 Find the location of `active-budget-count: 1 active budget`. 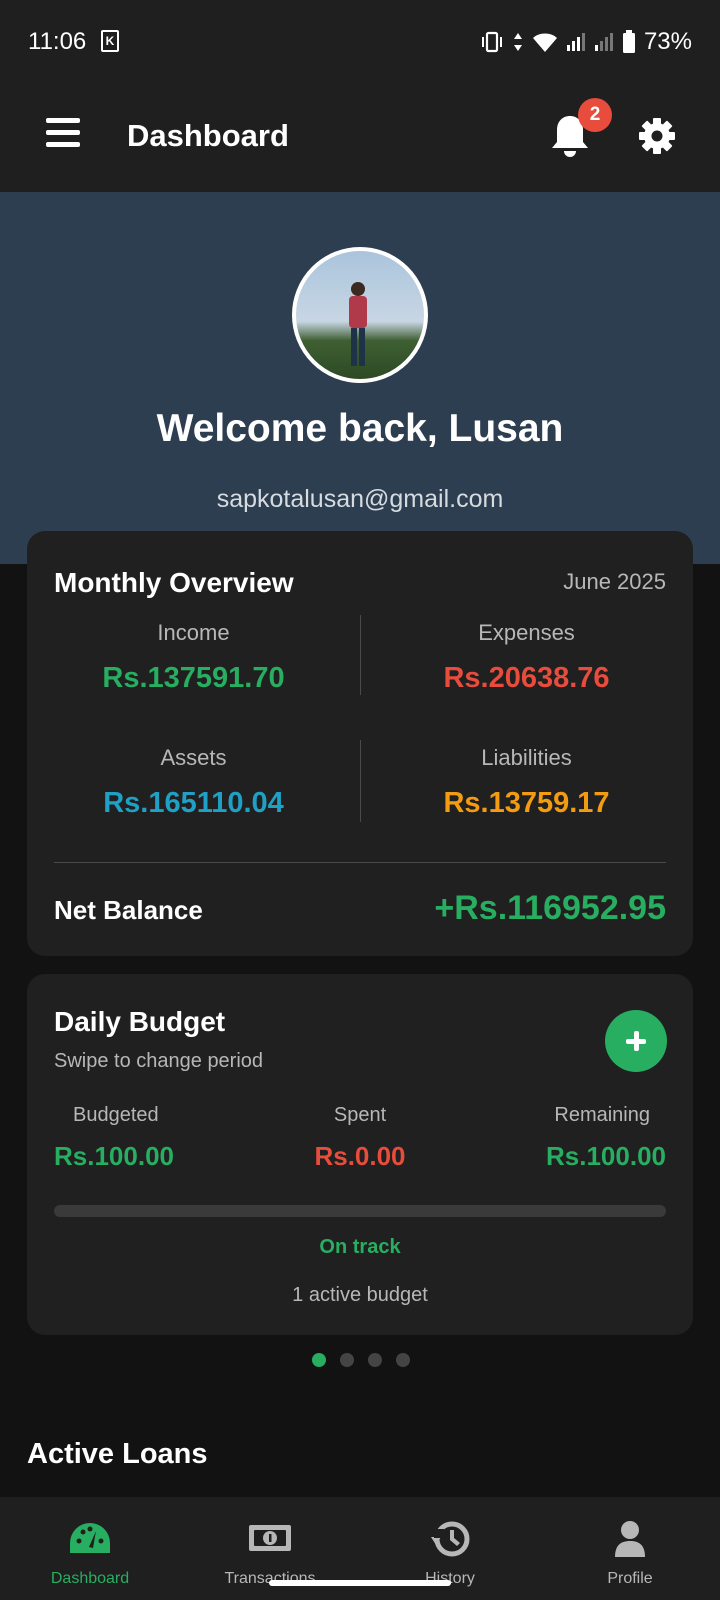

active-budget-count: 1 active budget is located at coordinates (360, 1295).